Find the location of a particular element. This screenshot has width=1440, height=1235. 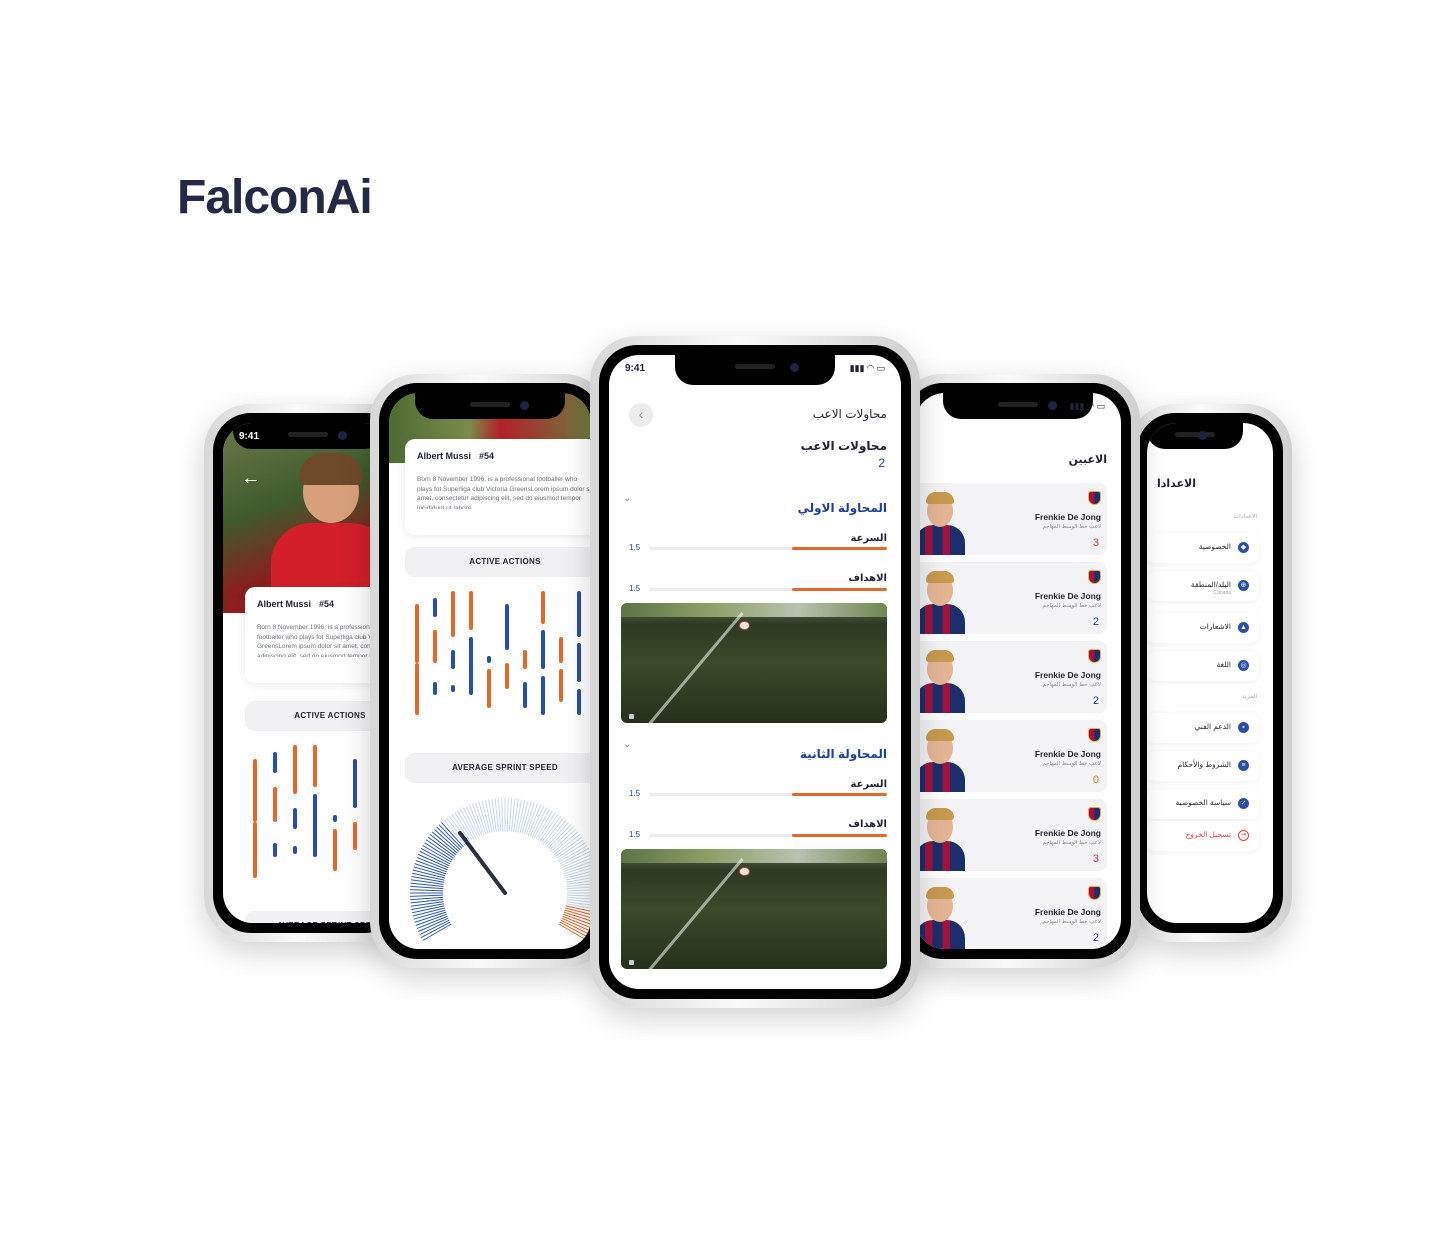

attempt-1-speed-value: 1.5 is located at coordinates (635, 547).